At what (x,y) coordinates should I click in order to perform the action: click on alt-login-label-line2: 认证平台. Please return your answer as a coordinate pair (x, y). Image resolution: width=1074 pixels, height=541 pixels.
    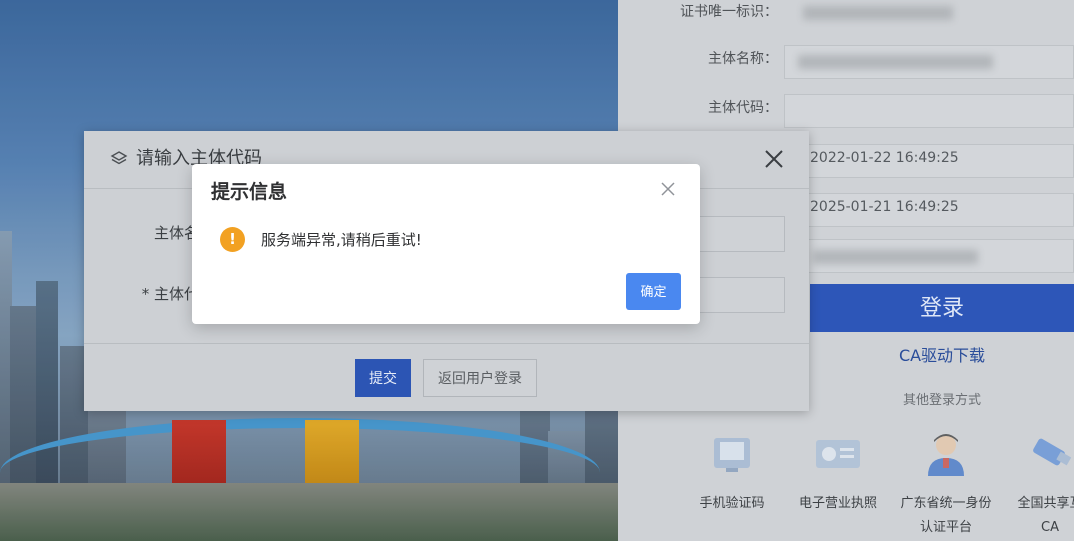
    Looking at the image, I should click on (945, 527).